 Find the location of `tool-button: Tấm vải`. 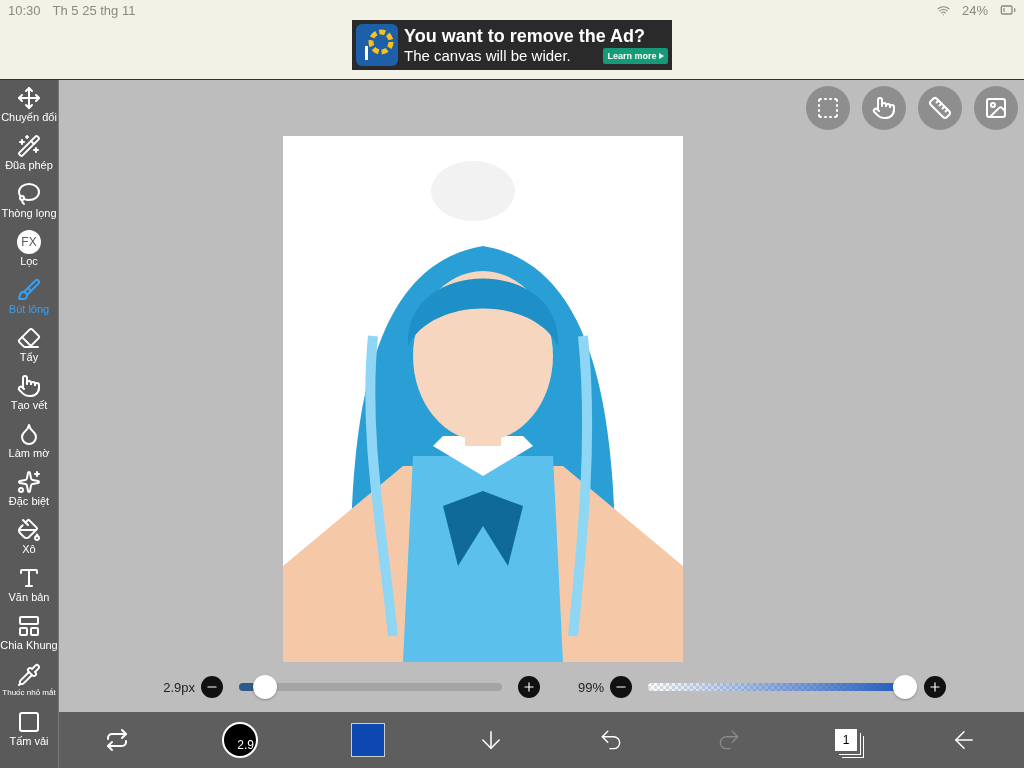

tool-button: Tấm vải is located at coordinates (29, 728).